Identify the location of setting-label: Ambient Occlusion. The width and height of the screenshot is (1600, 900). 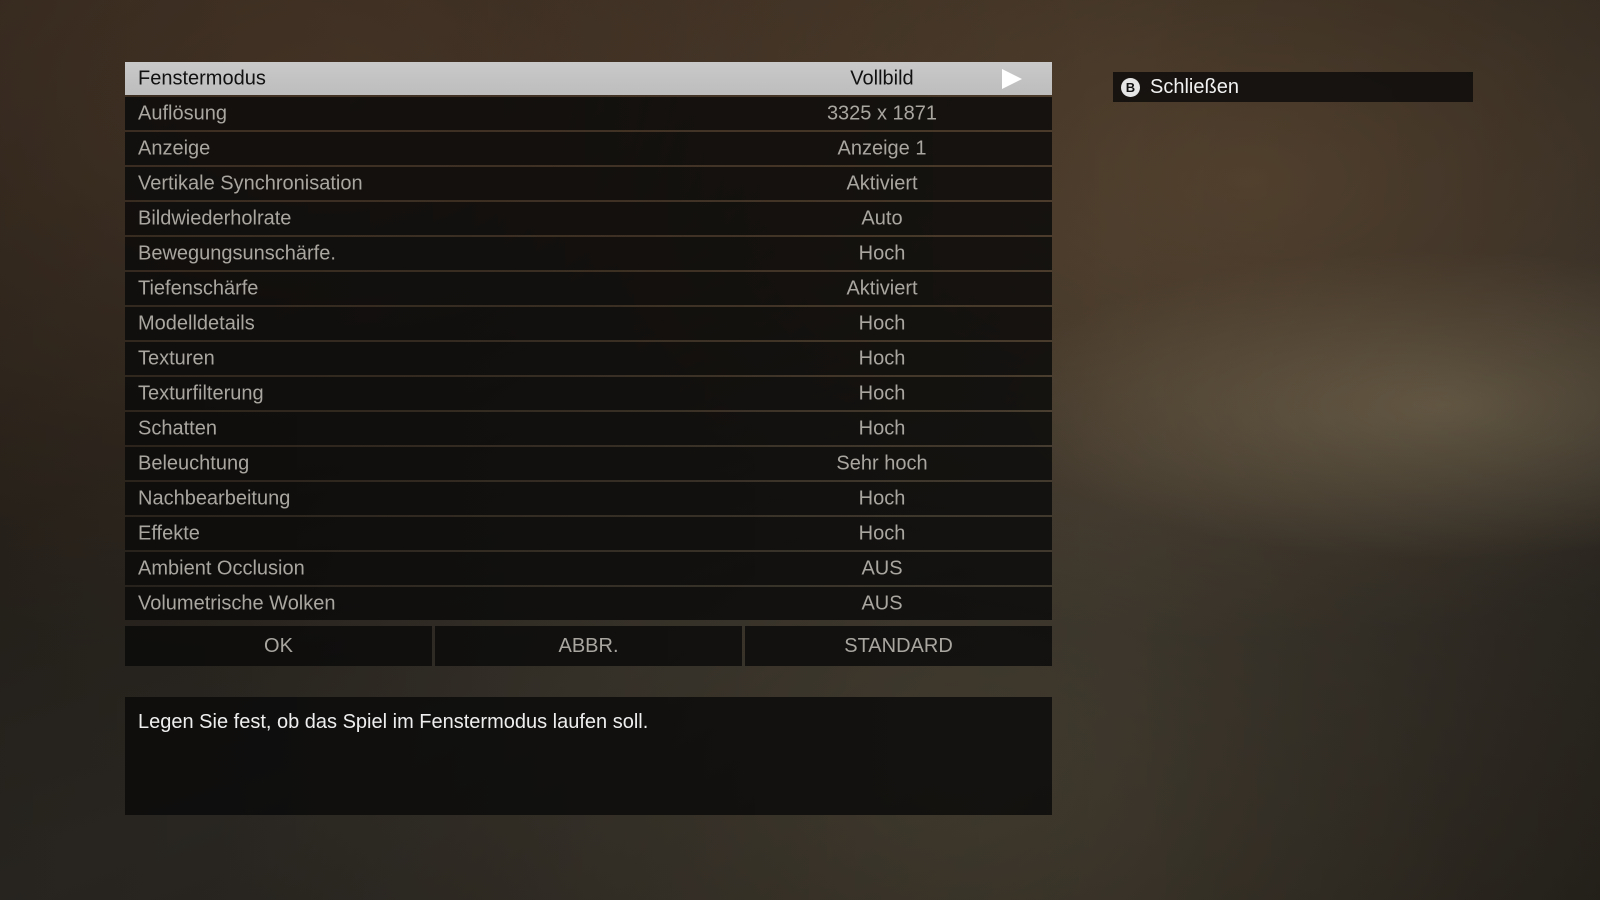
(221, 568).